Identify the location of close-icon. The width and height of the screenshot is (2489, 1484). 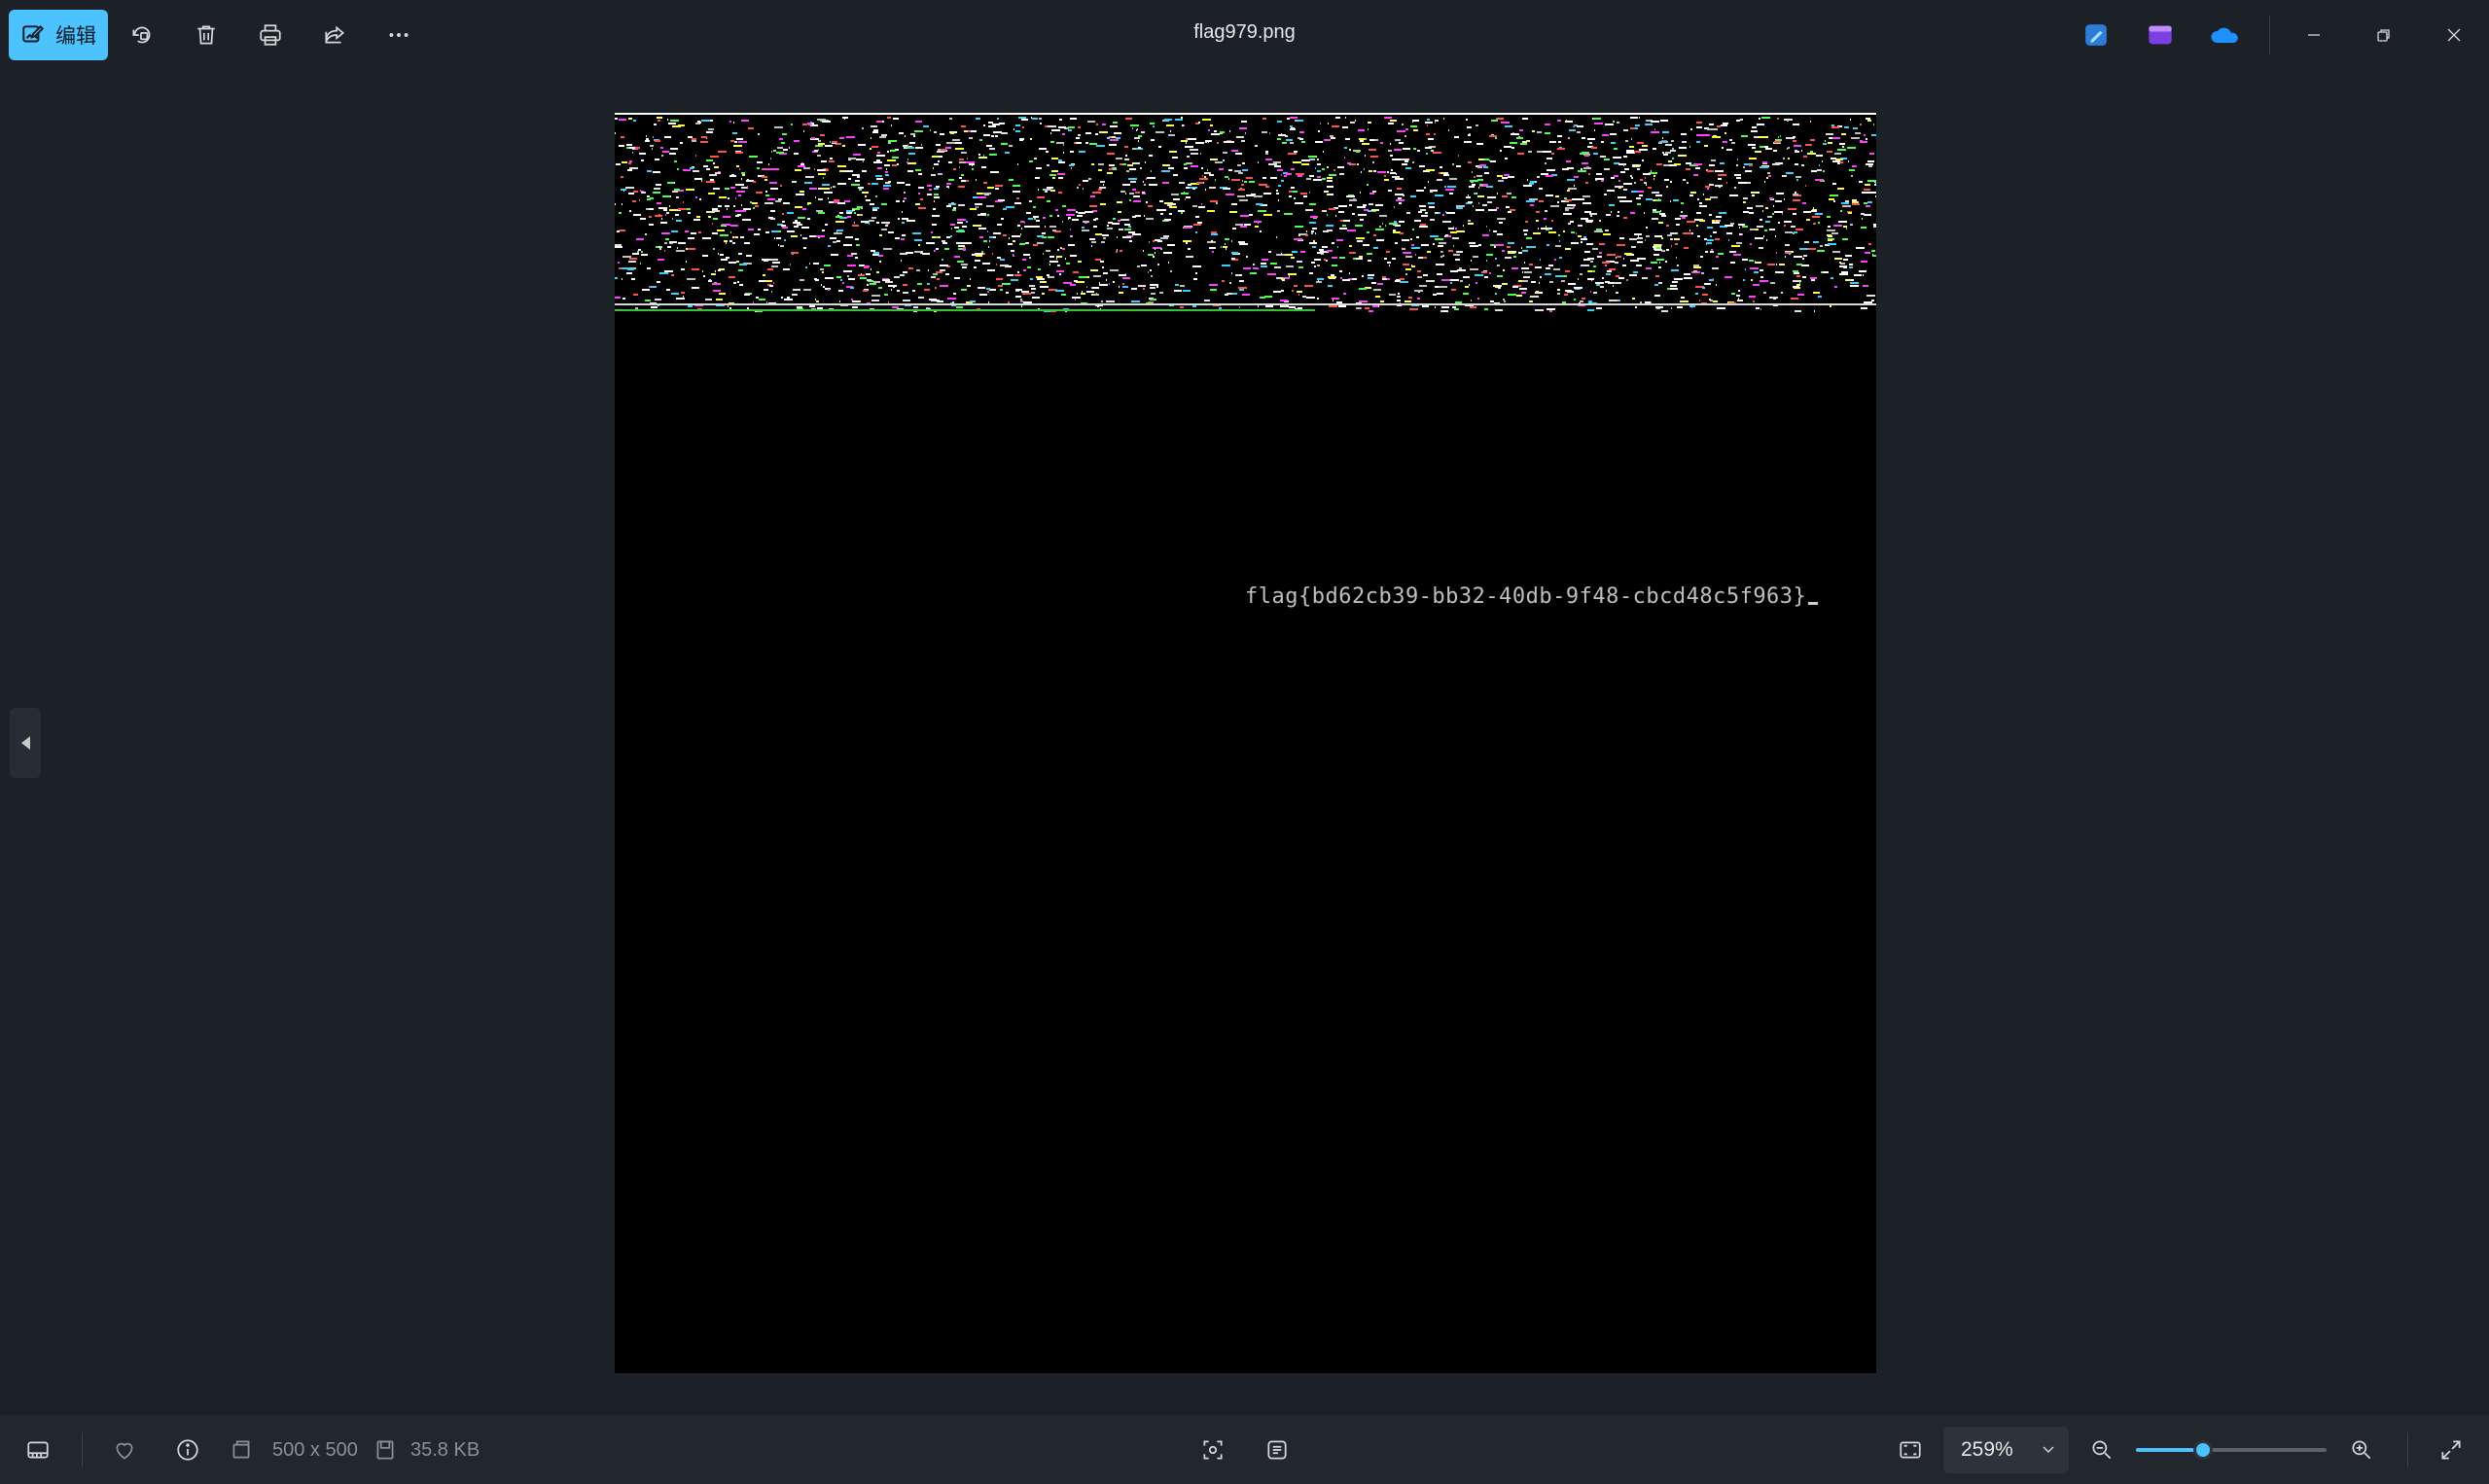
(2454, 35).